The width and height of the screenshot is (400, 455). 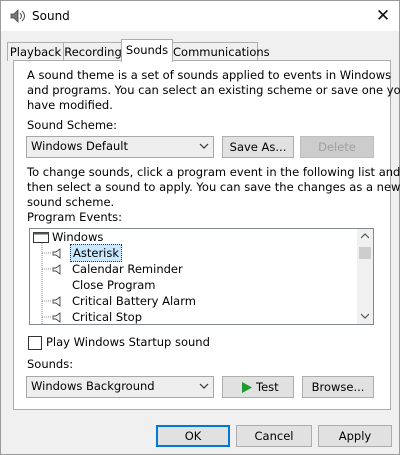 What do you see at coordinates (74, 217) in the screenshot?
I see `program-events-label: Program Events:` at bounding box center [74, 217].